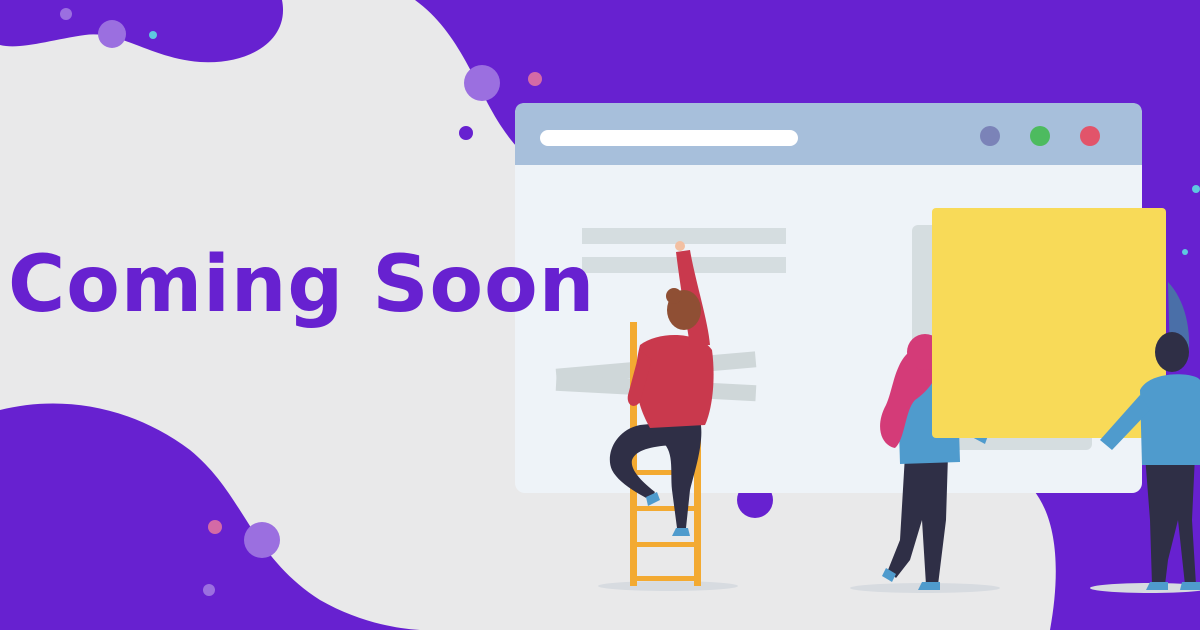 This screenshot has height=630, width=1200. What do you see at coordinates (142, 31) in the screenshot?
I see `top-left-purple-blob` at bounding box center [142, 31].